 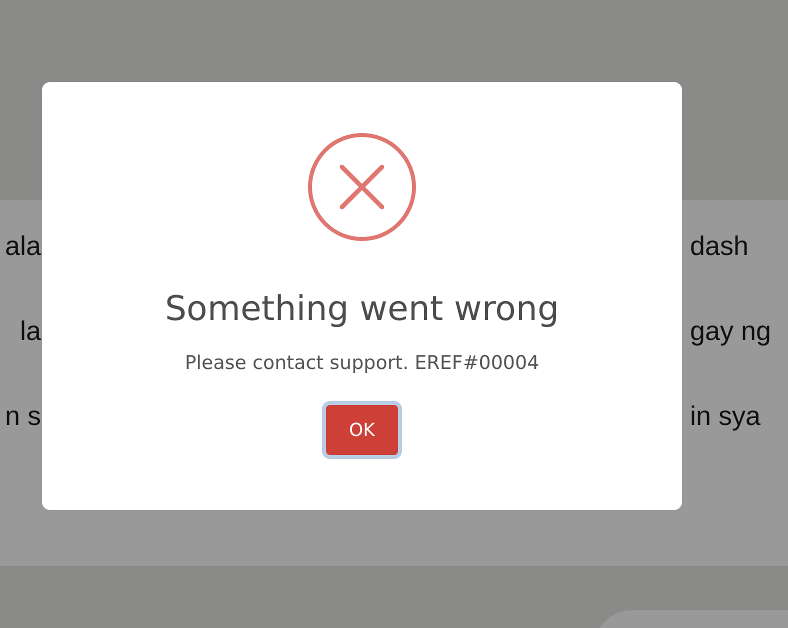 I want to click on dialog-title: Something went wrong, so click(x=362, y=309).